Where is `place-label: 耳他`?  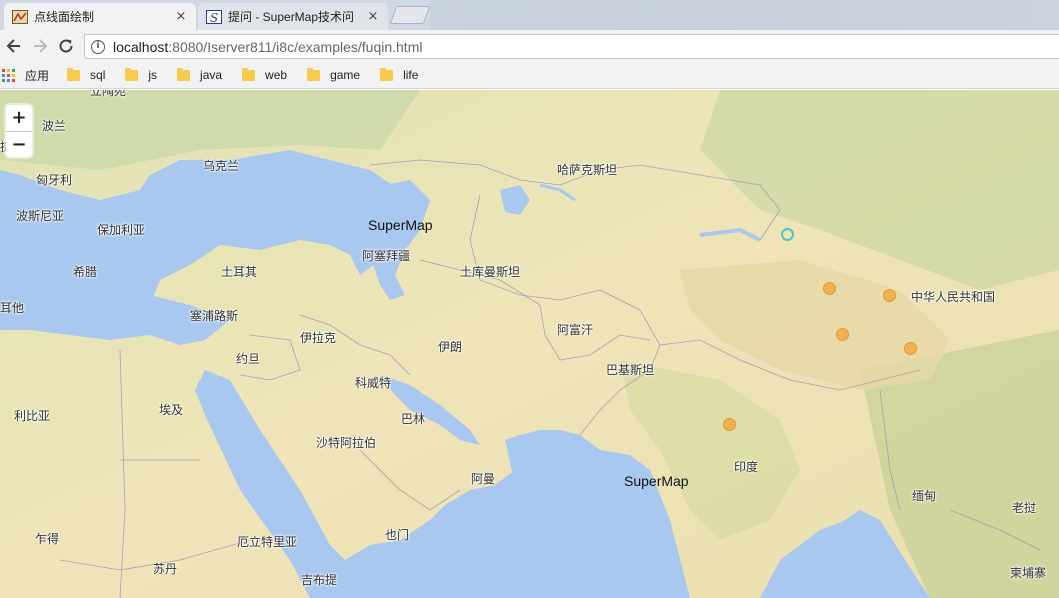 place-label: 耳他 is located at coordinates (12, 308).